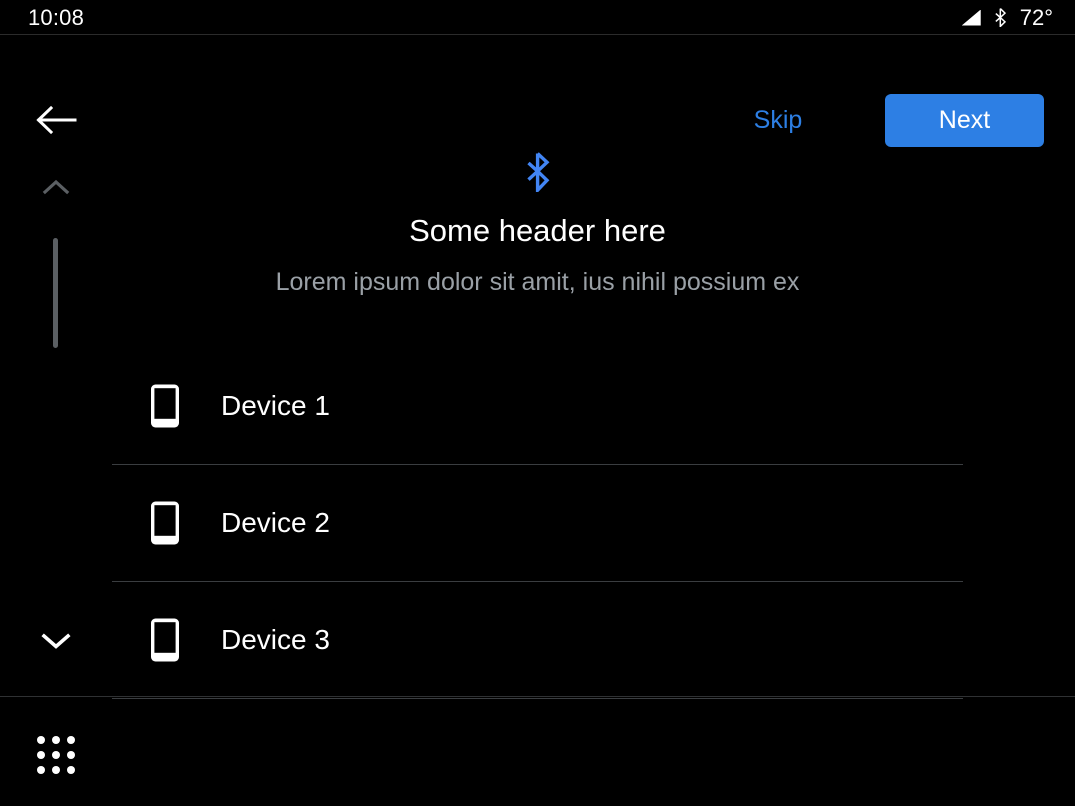 Image resolution: width=1075 pixels, height=806 pixels. I want to click on status-clock: 10:08, so click(56, 17).